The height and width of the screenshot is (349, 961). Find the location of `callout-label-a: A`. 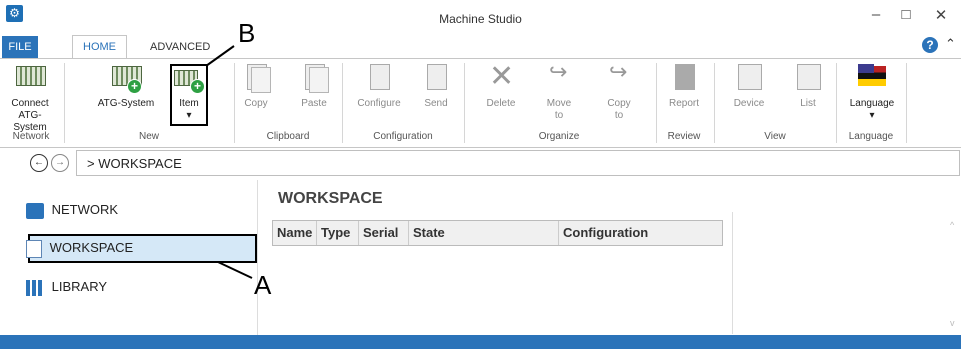

callout-label-a: A is located at coordinates (263, 285).